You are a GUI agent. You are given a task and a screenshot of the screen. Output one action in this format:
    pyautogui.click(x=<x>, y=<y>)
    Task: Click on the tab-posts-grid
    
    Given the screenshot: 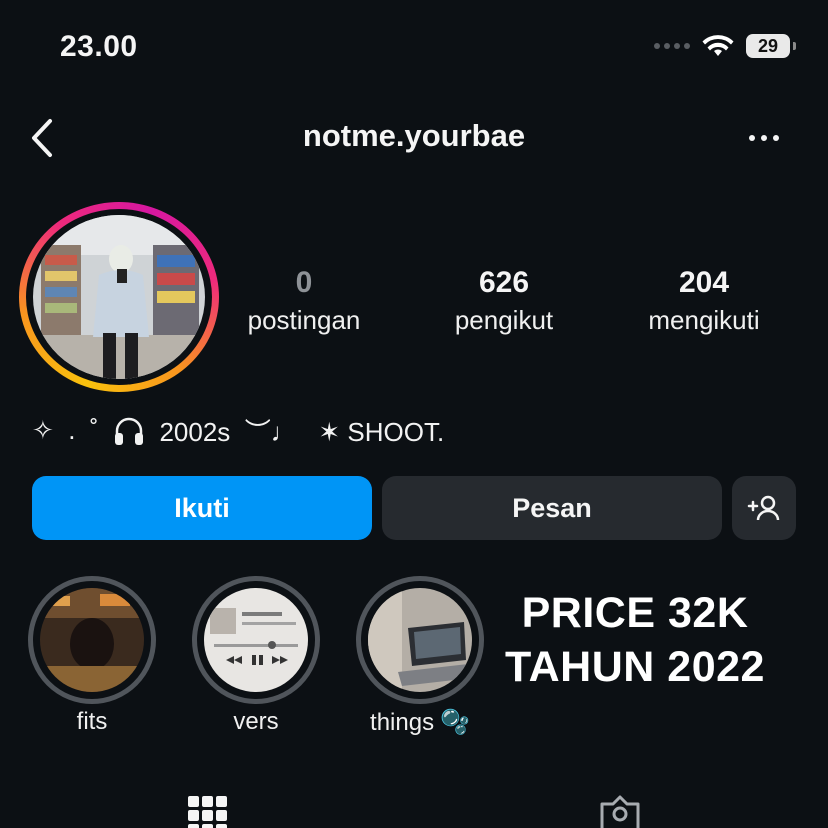 What is the action you would take?
    pyautogui.click(x=210, y=810)
    